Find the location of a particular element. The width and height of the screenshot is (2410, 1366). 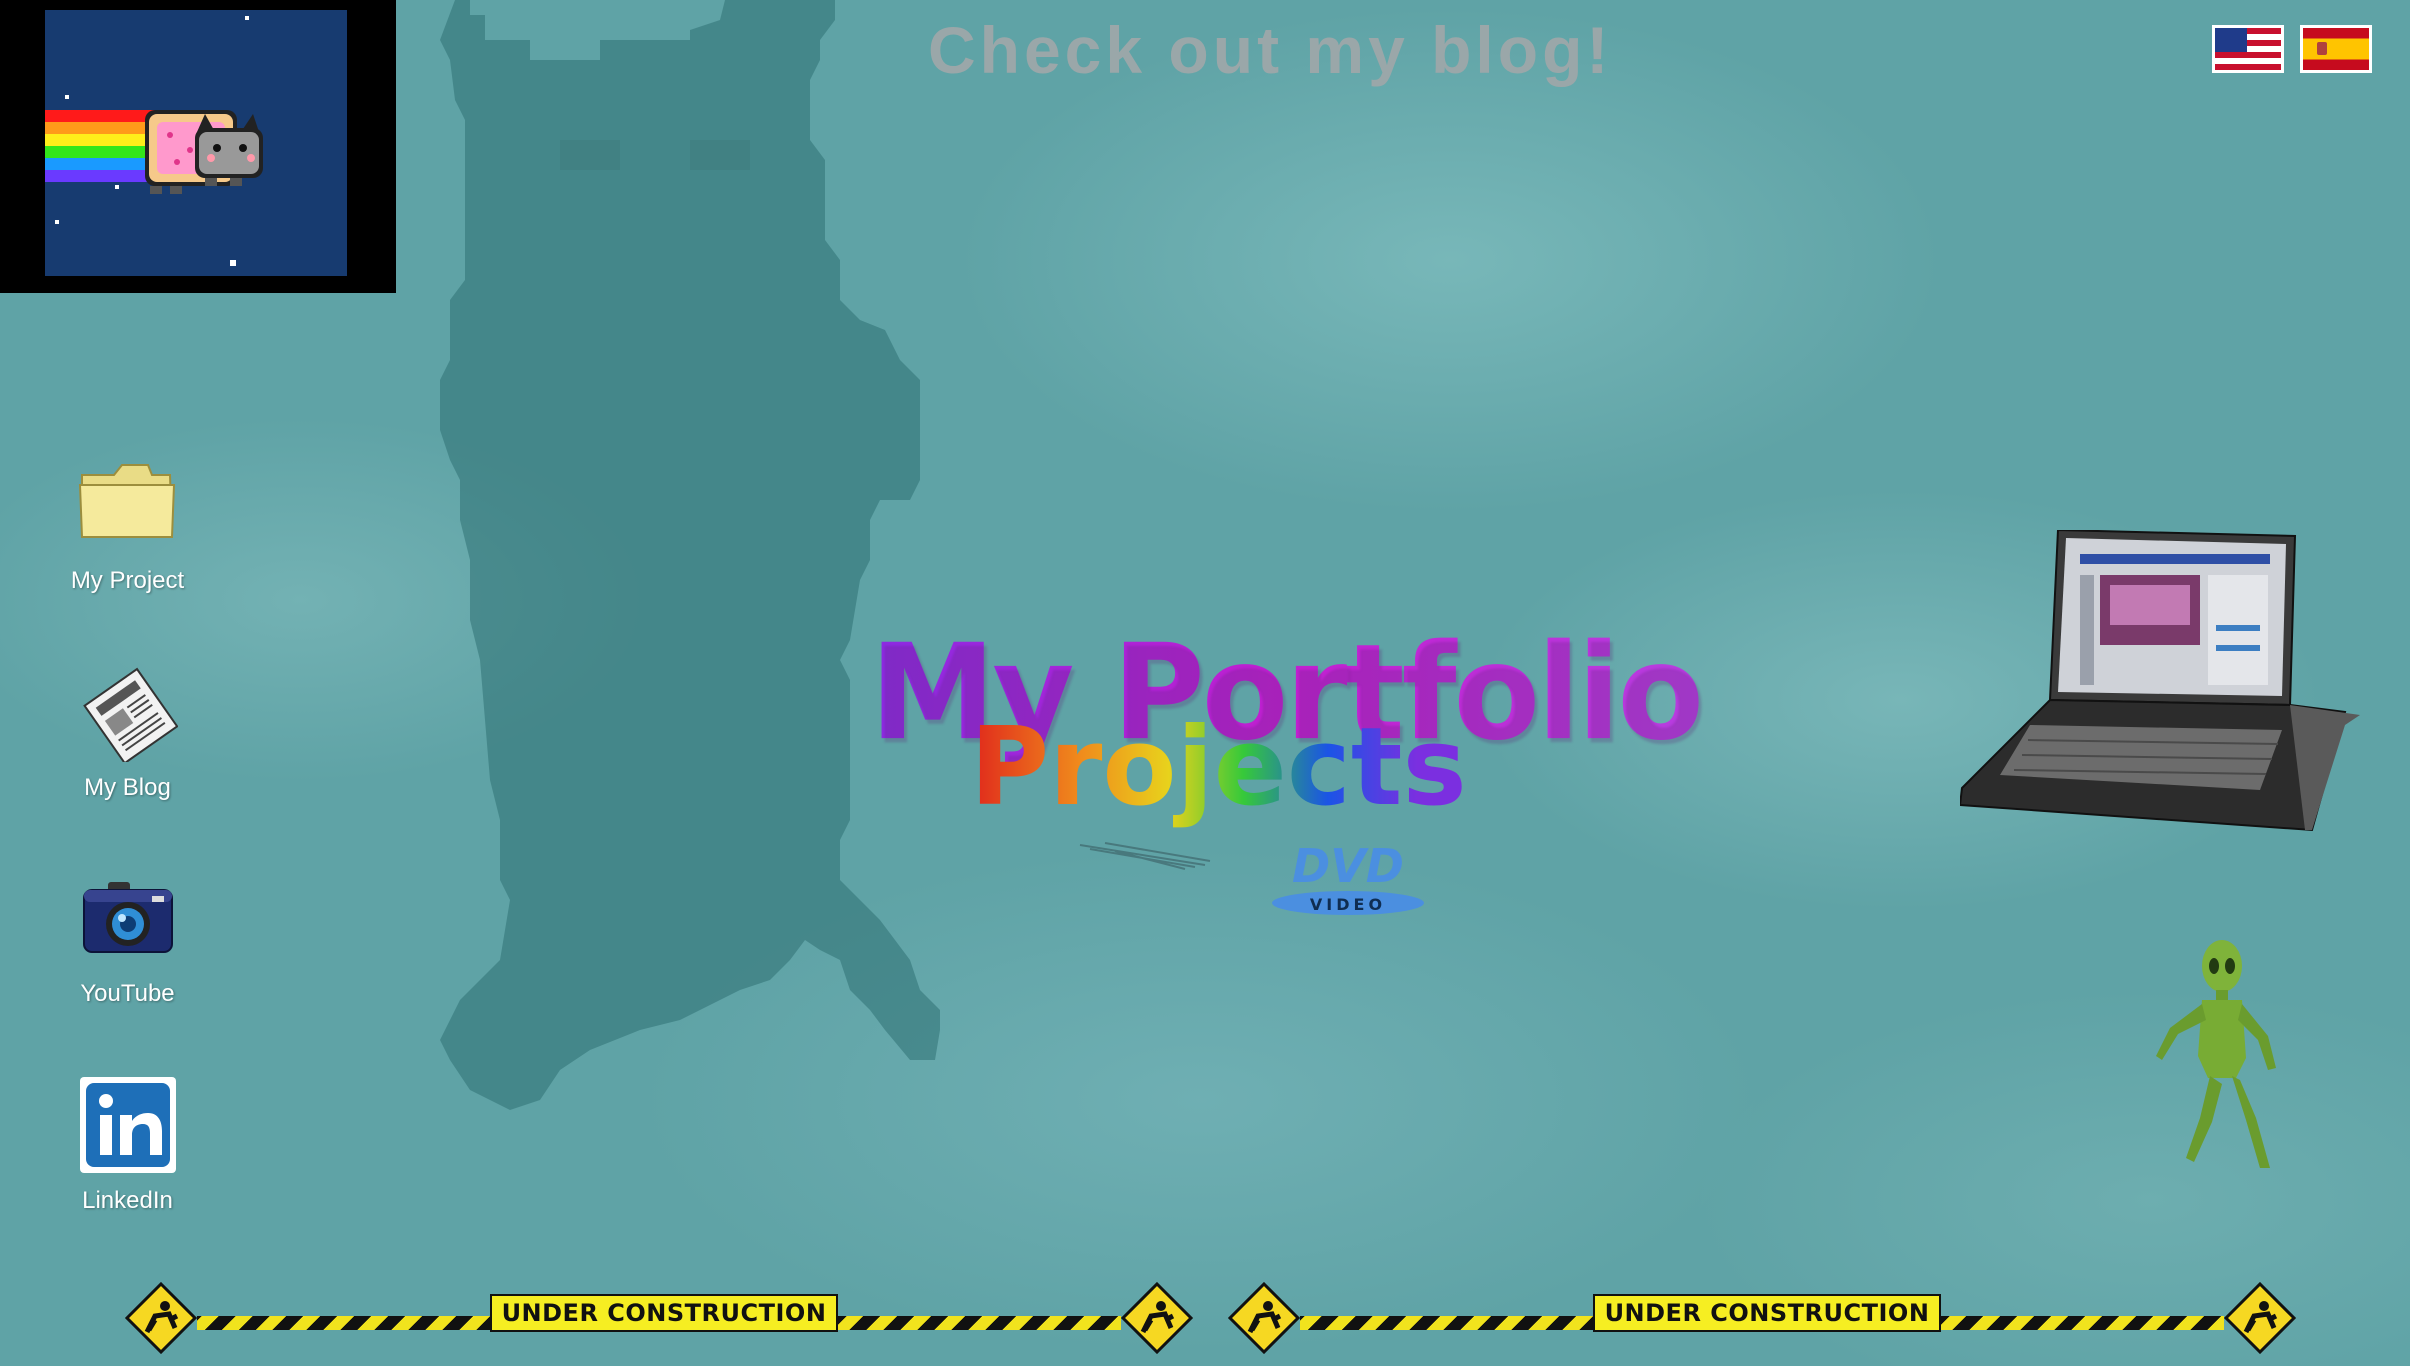

desktop-icon-youtube: YouTube is located at coordinates (127, 938).